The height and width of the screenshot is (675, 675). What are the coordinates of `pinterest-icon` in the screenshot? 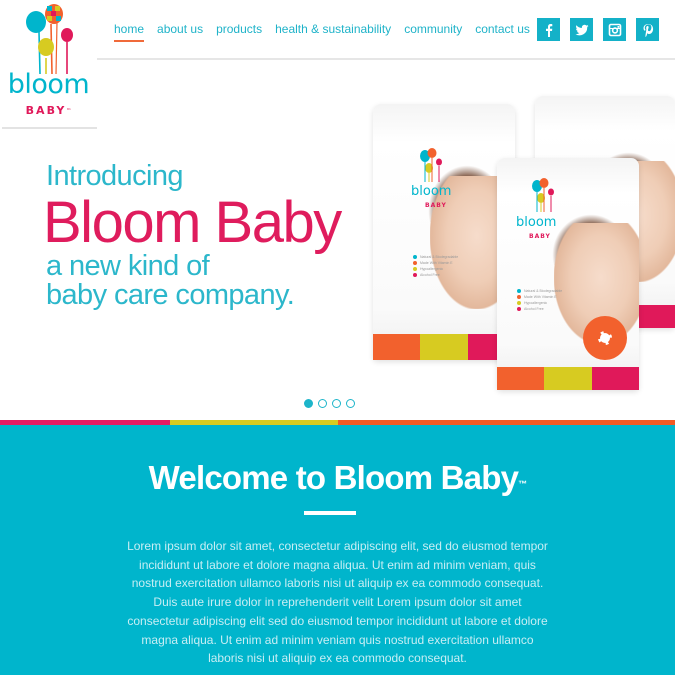 It's located at (648, 30).